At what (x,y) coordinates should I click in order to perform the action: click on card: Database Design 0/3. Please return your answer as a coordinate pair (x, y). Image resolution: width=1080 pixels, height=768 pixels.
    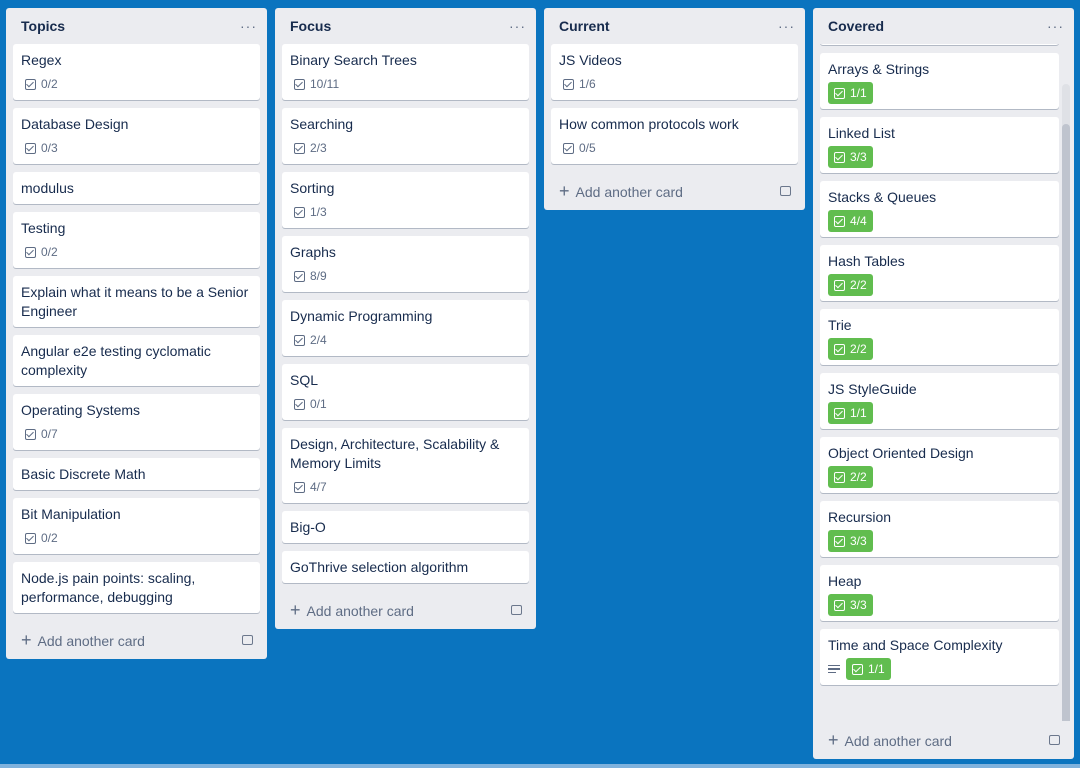
    Looking at the image, I should click on (136, 136).